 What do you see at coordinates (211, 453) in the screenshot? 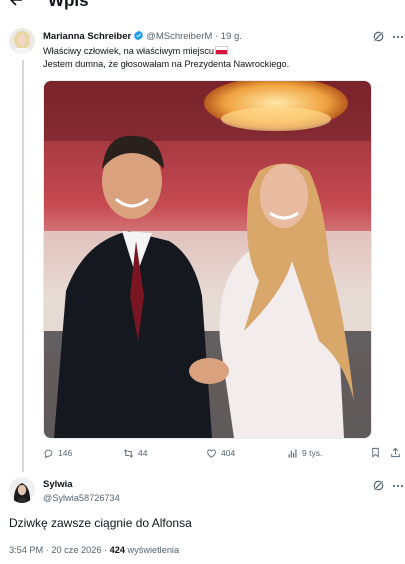
I see `like-icon` at bounding box center [211, 453].